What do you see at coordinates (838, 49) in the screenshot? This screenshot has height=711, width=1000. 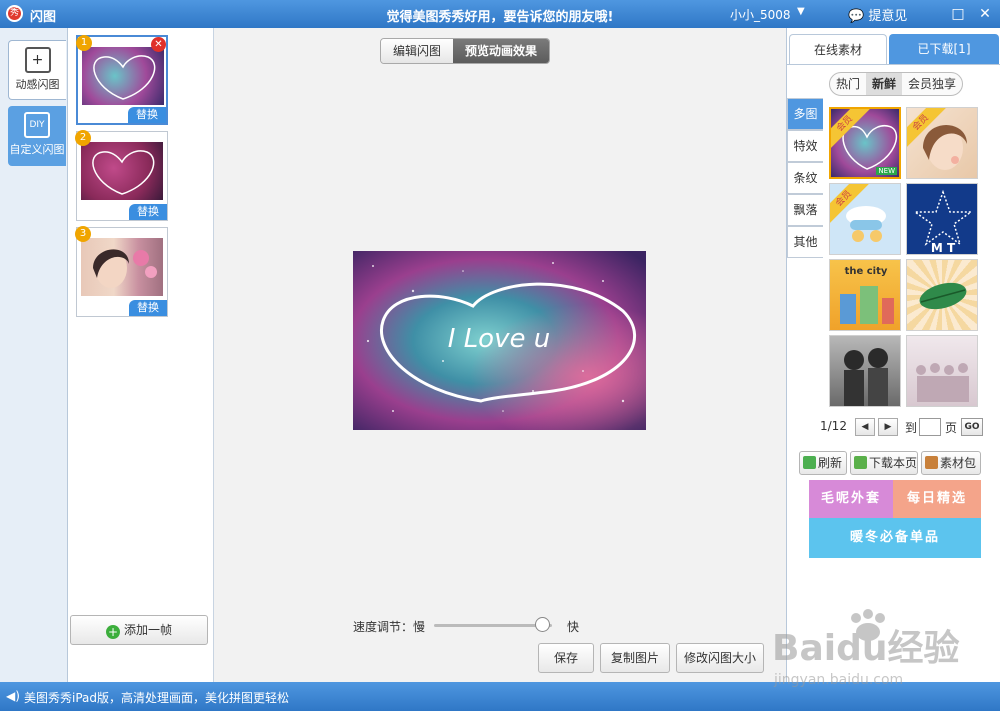 I see `tab-online-material: 在线素材` at bounding box center [838, 49].